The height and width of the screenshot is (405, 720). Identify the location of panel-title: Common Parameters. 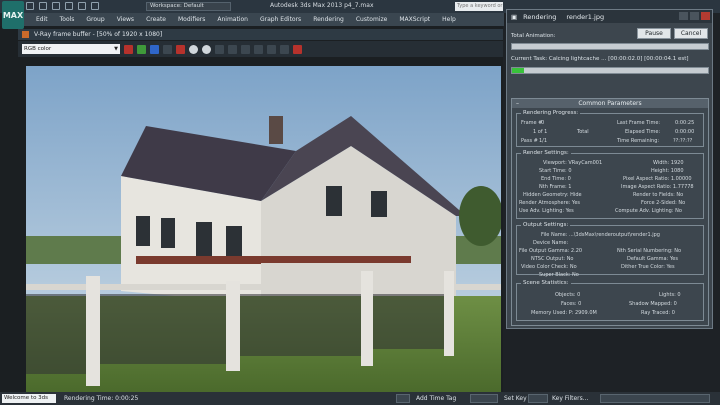
(610, 103).